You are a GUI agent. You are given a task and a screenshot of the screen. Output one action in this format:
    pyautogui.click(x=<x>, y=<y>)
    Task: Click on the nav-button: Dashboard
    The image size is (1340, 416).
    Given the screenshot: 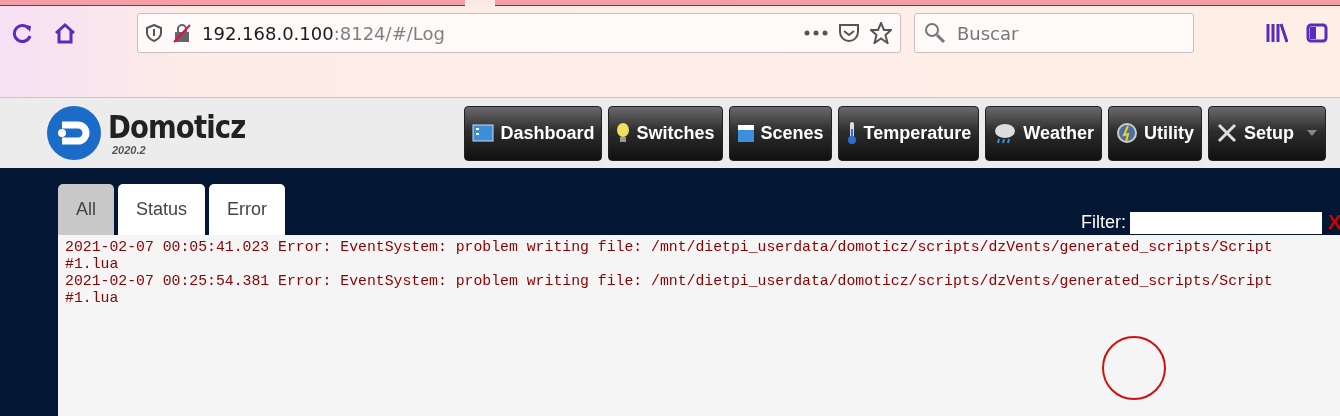 What is the action you would take?
    pyautogui.click(x=533, y=133)
    